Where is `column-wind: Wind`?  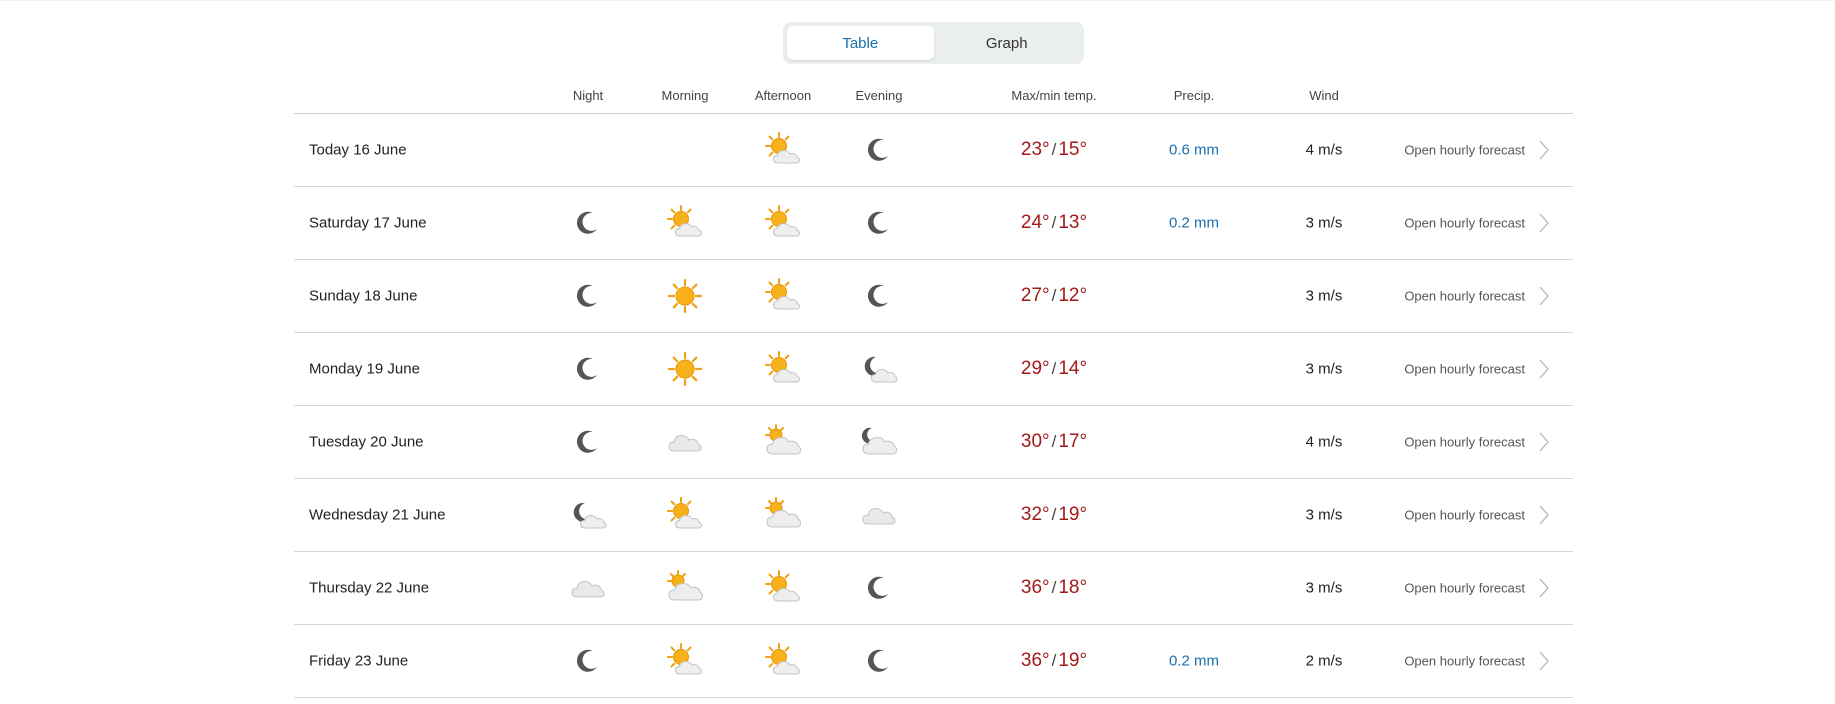 column-wind: Wind is located at coordinates (1324, 95).